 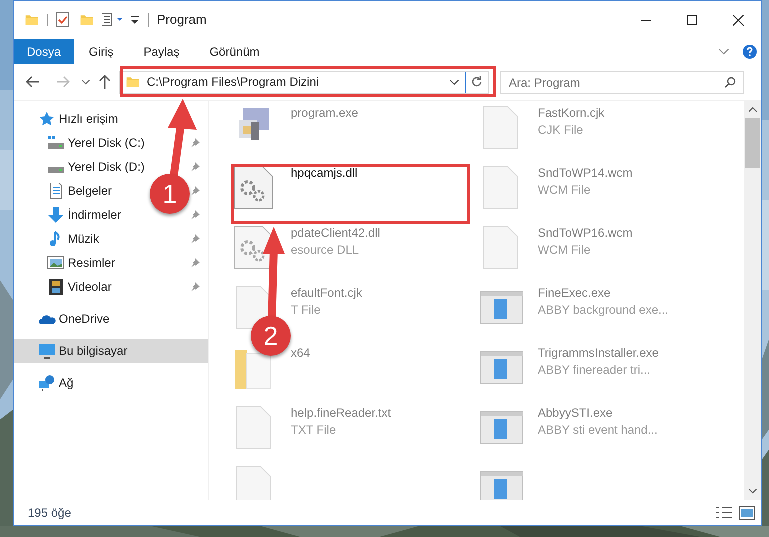 I want to click on file-name: pdateClient42.dll, so click(x=335, y=233).